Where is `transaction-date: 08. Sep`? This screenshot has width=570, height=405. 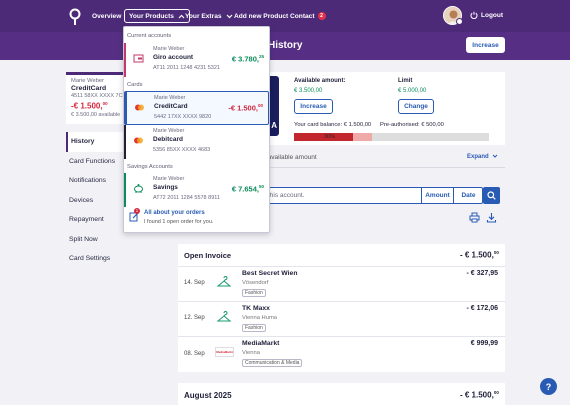
transaction-date: 08. Sep is located at coordinates (194, 354).